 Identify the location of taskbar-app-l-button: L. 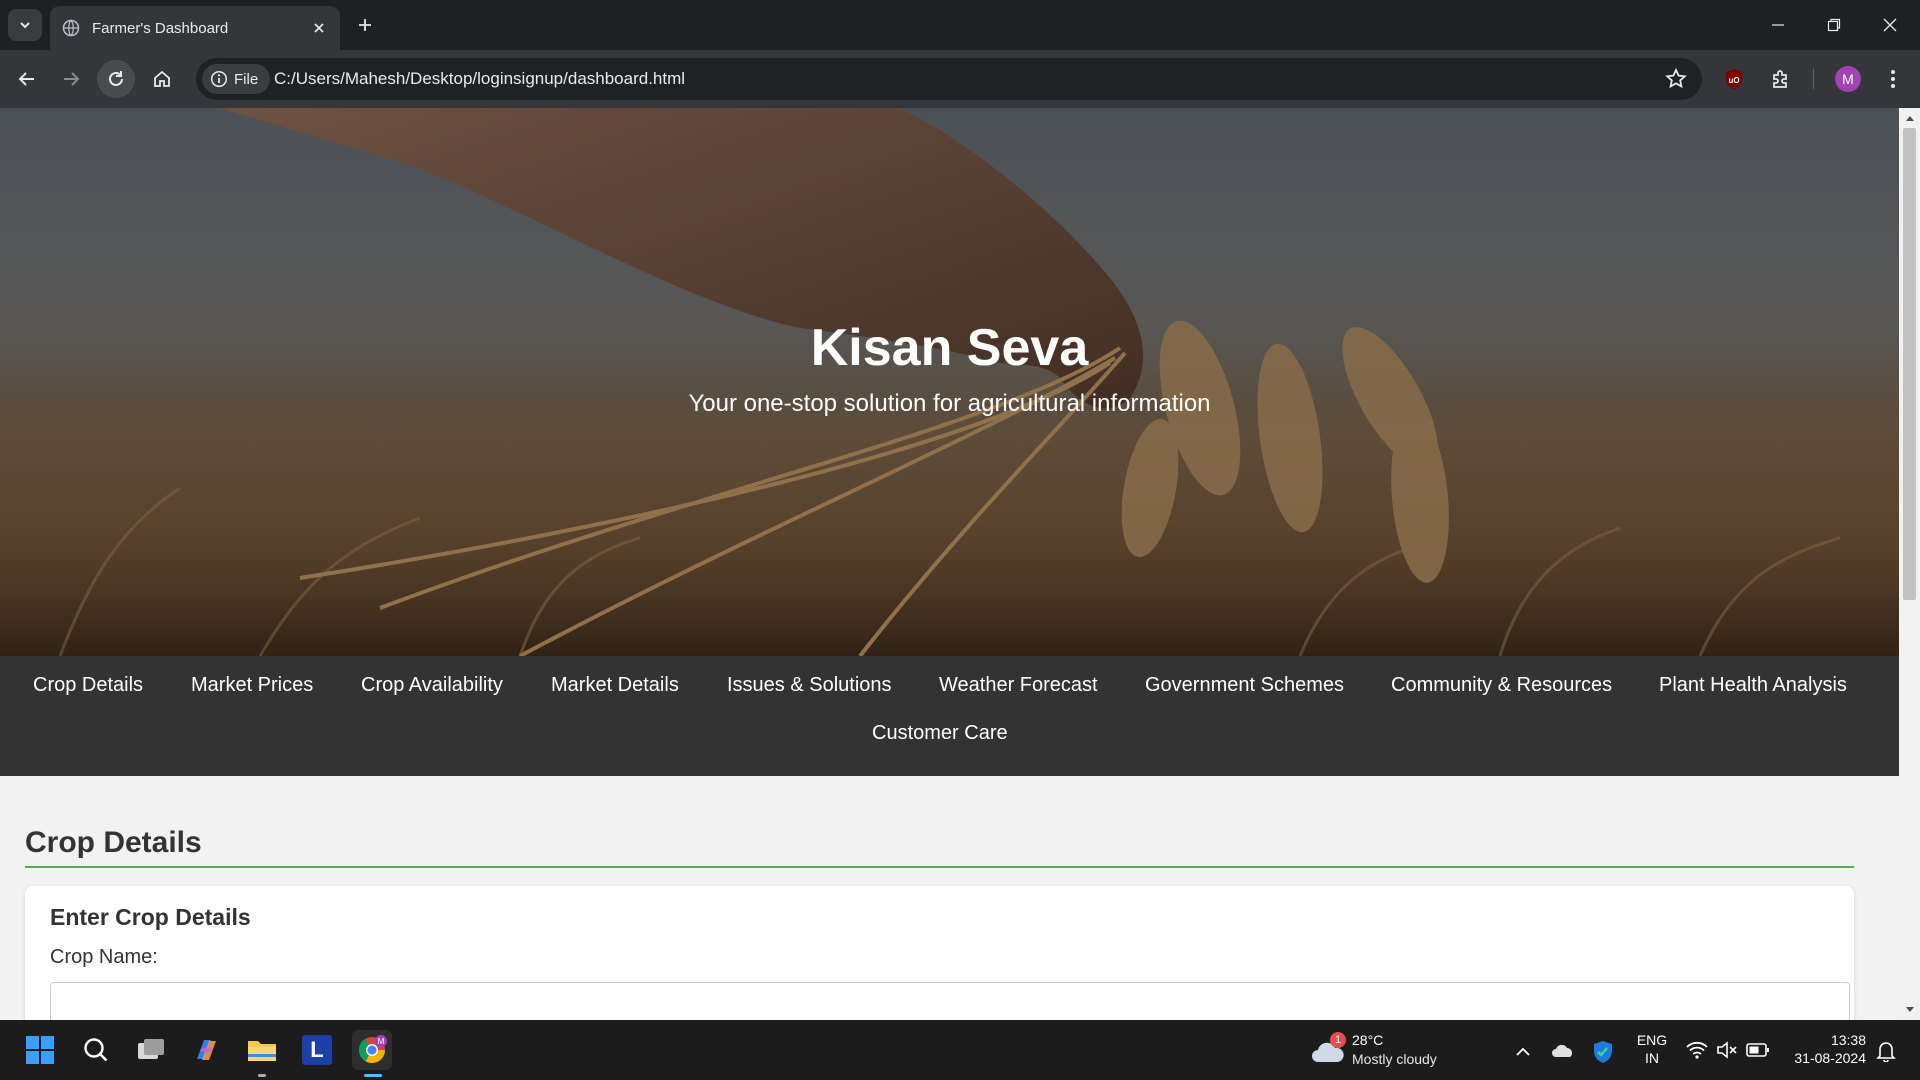
(317, 1050).